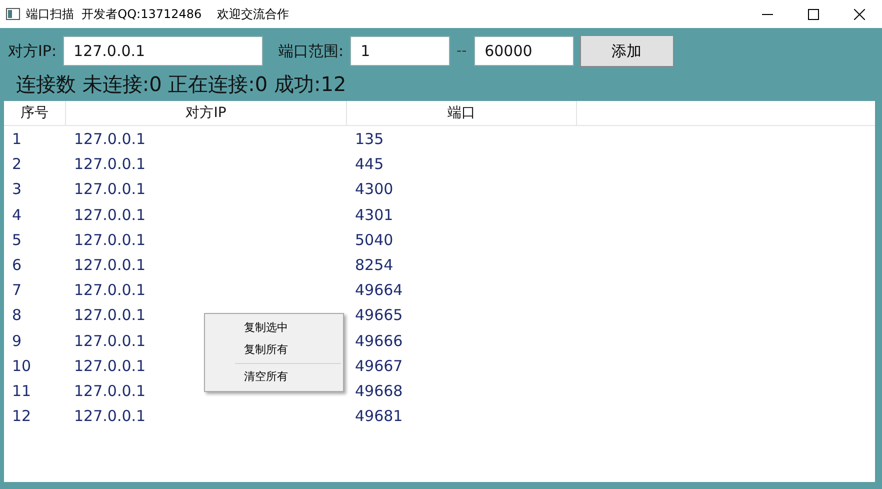 This screenshot has width=882, height=489. What do you see at coordinates (13, 14) in the screenshot?
I see `app-icon` at bounding box center [13, 14].